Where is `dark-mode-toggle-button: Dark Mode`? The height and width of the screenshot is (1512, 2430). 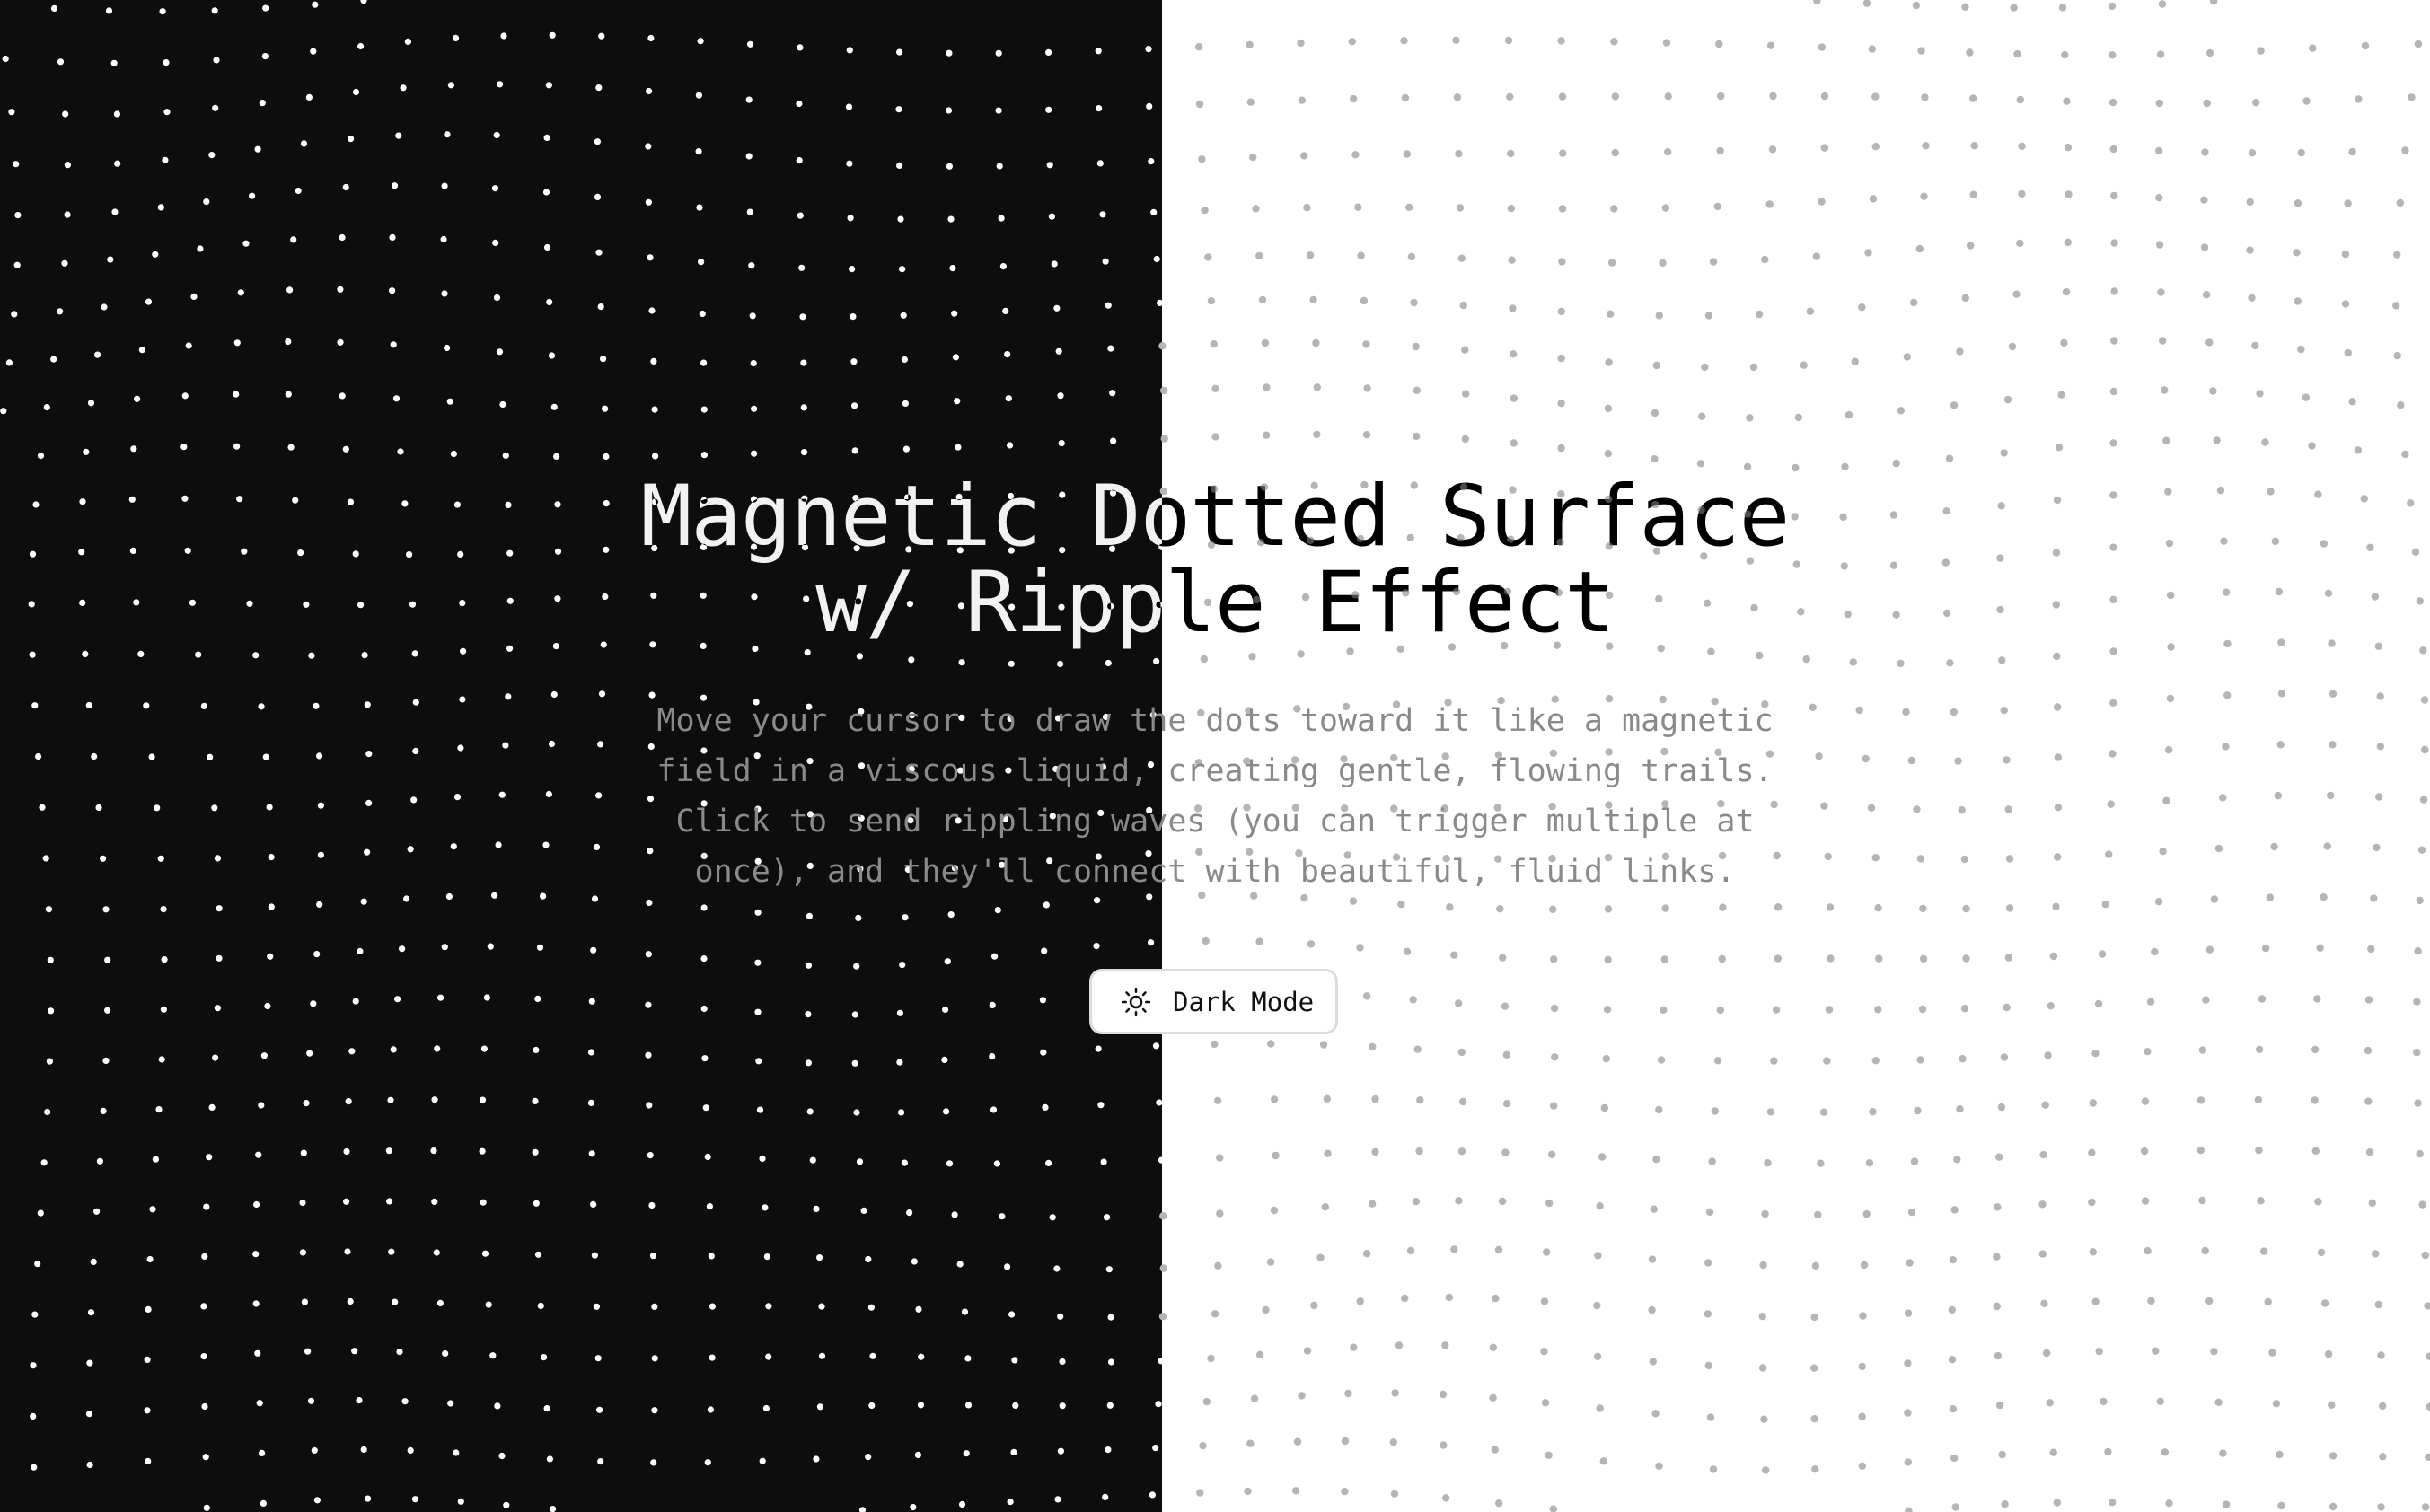
dark-mode-toggle-button: Dark Mode is located at coordinates (1213, 1001).